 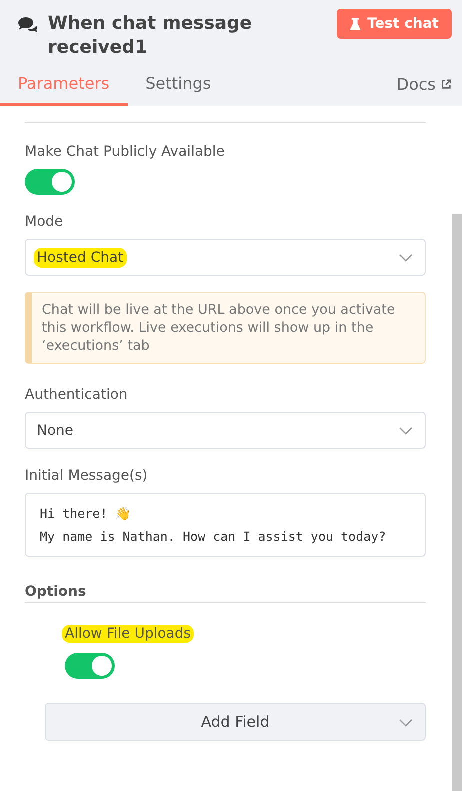 What do you see at coordinates (125, 152) in the screenshot?
I see `field-label: Make Chat Publicly Available` at bounding box center [125, 152].